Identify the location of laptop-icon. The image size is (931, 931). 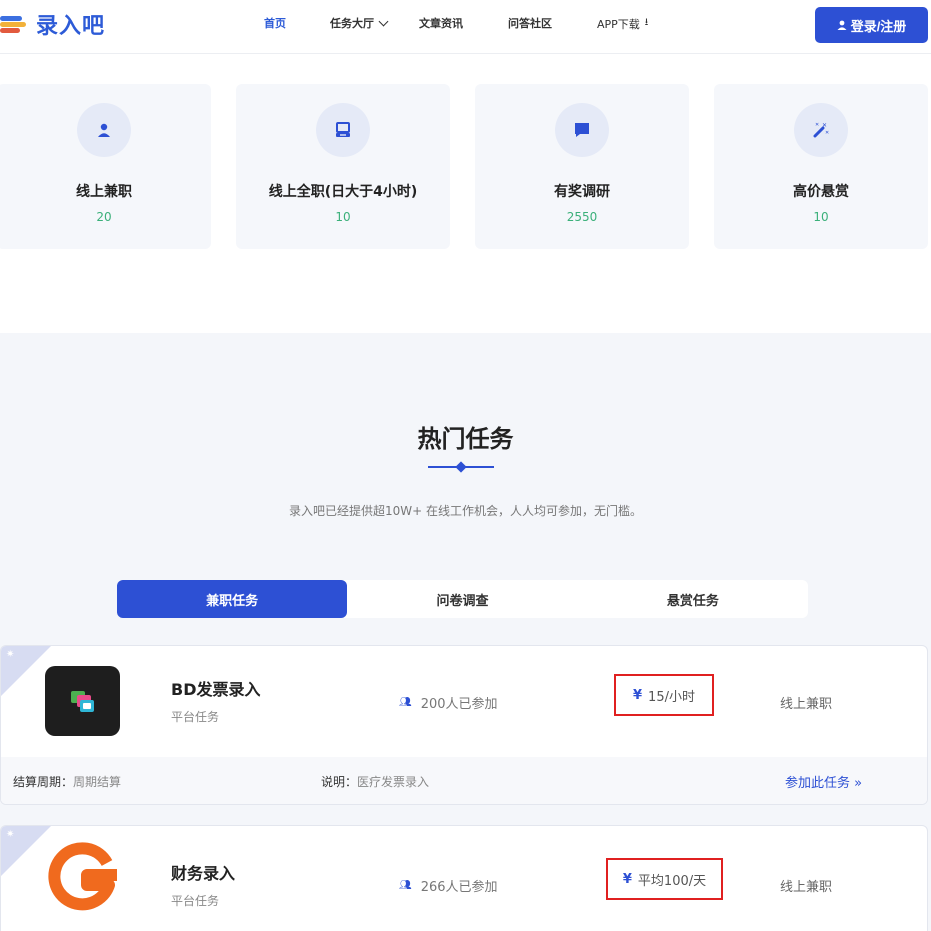
(343, 129).